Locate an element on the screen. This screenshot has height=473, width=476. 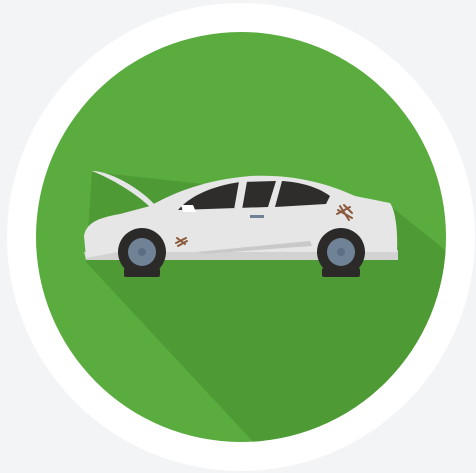
car-door-handle is located at coordinates (257, 216).